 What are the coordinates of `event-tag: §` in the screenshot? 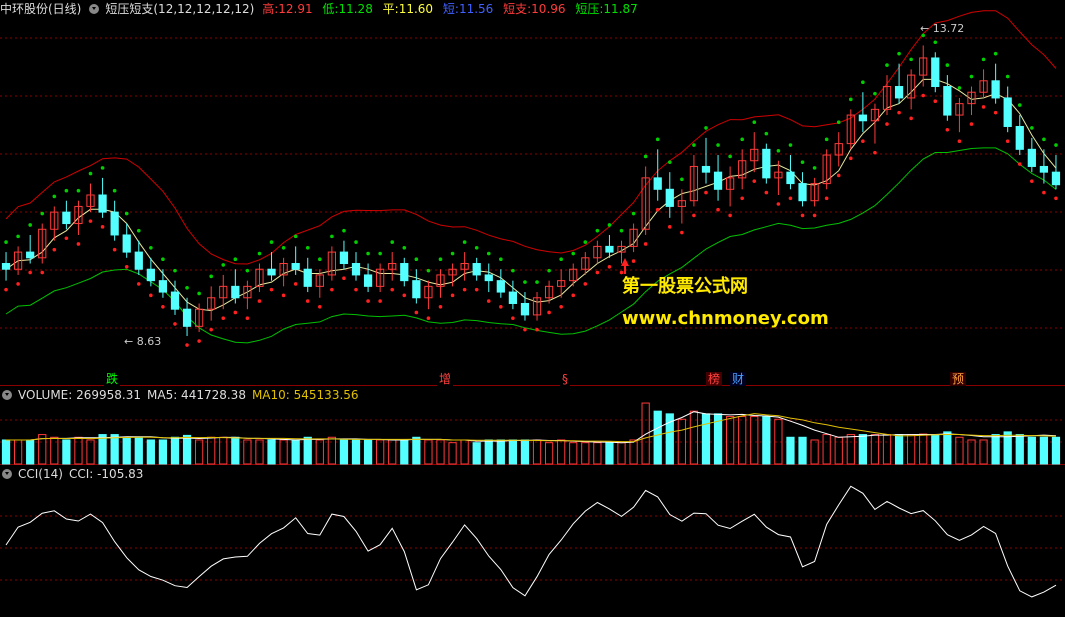 It's located at (565, 379).